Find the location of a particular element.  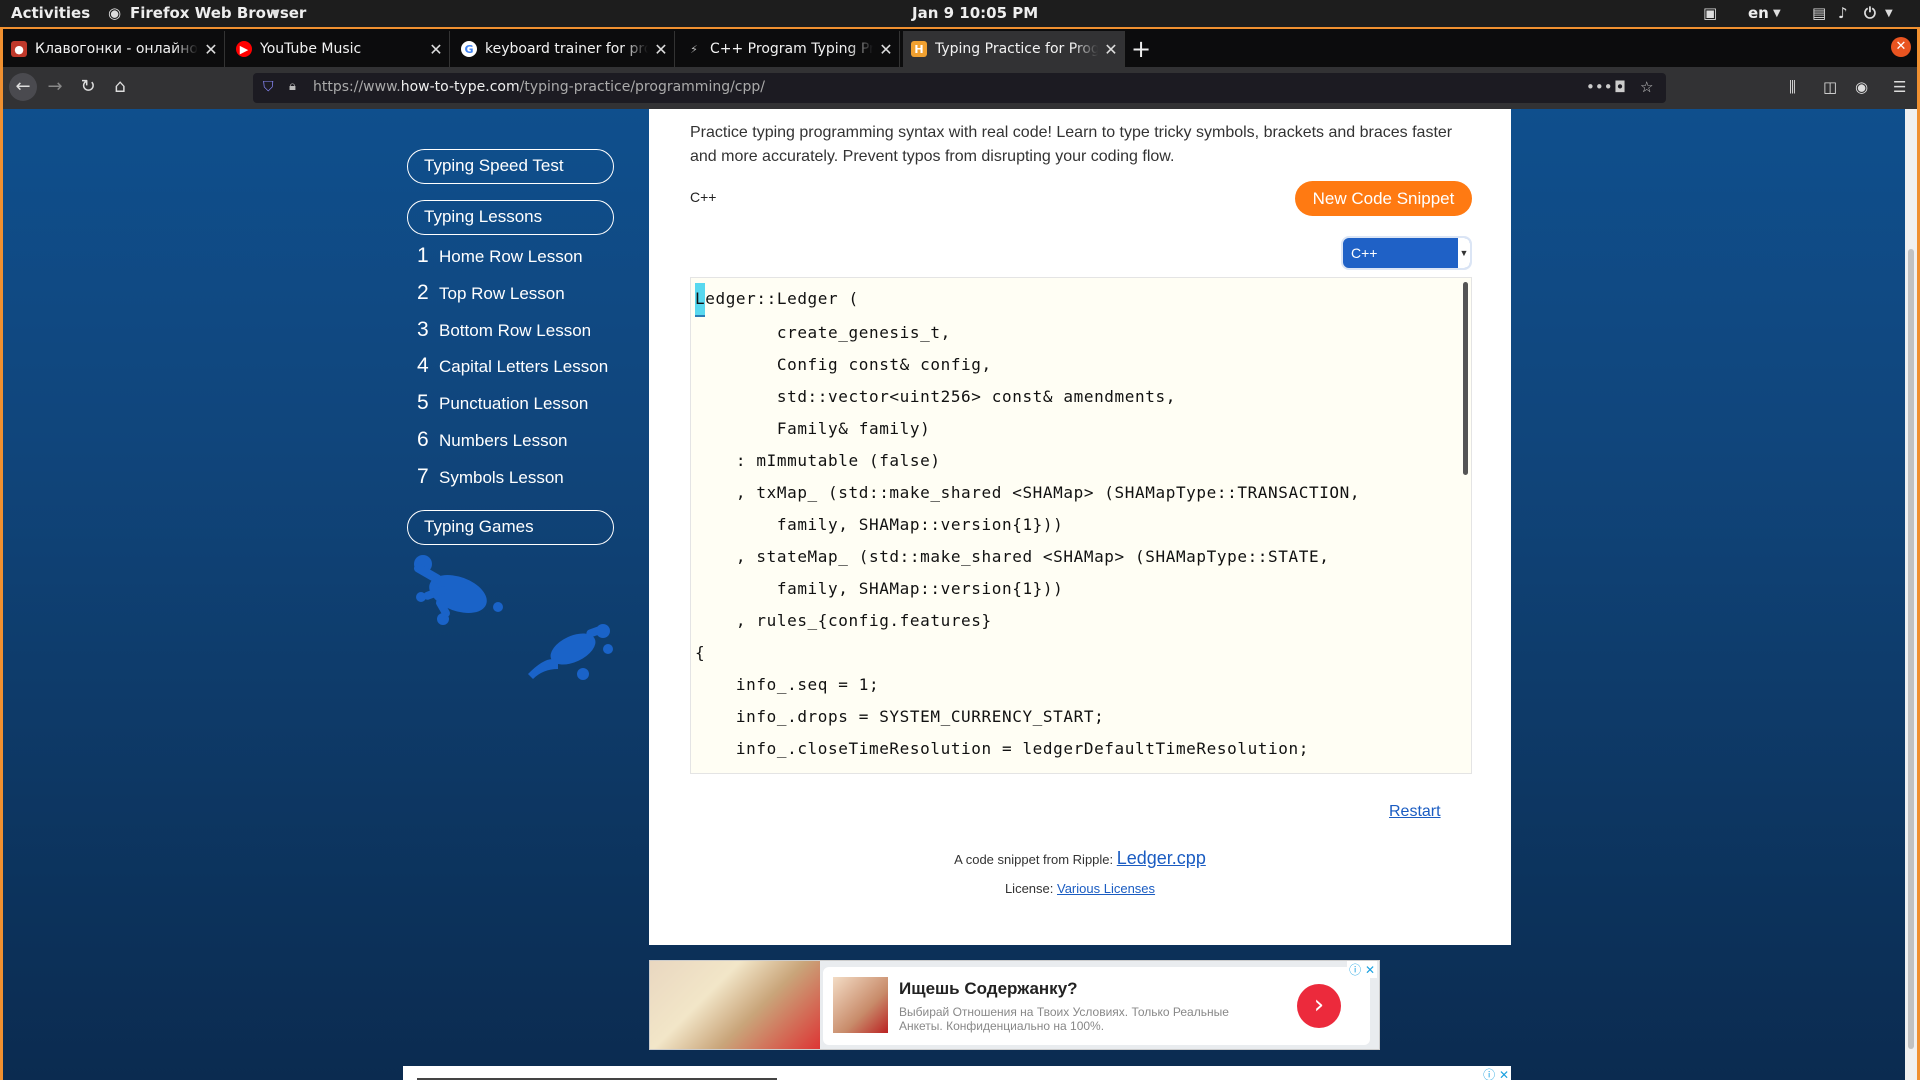

license-line: License: Various Licenses is located at coordinates (1080, 888).